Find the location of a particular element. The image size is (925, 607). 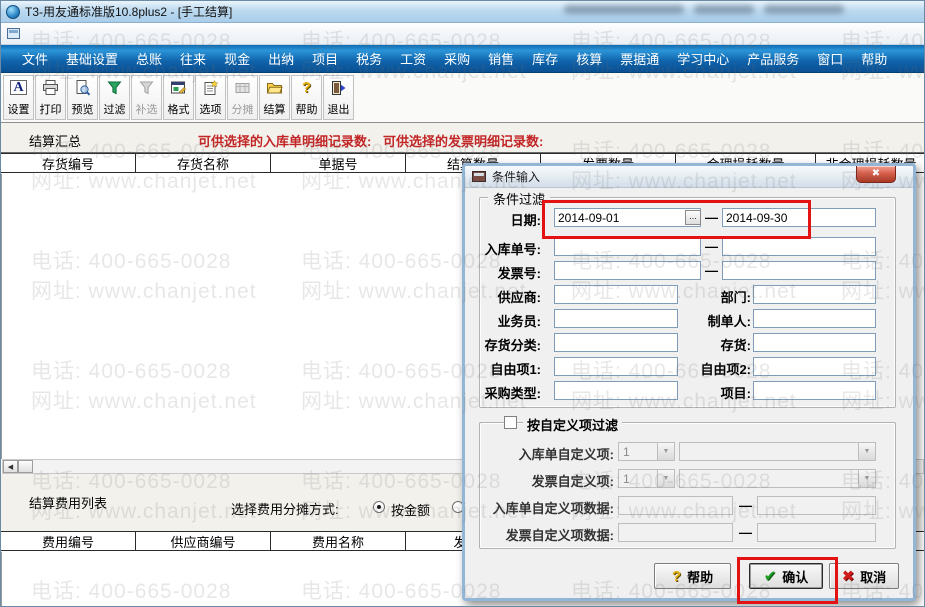

toolbar-label: 过滤 is located at coordinates (114, 110).